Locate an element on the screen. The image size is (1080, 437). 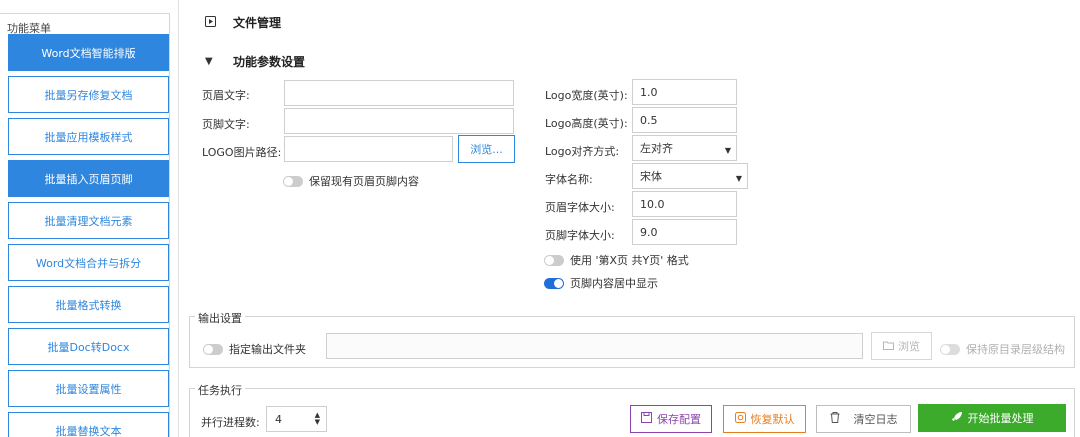
keep-structure-toggle: 保持原目录层级结构 is located at coordinates (1002, 349).